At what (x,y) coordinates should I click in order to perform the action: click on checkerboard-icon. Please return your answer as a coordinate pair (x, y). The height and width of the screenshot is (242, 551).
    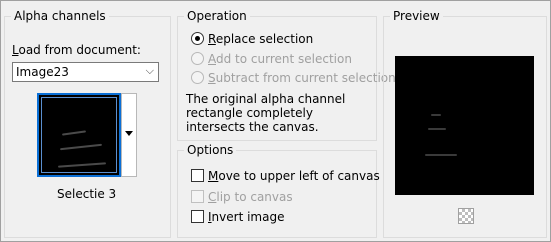
    Looking at the image, I should click on (466, 216).